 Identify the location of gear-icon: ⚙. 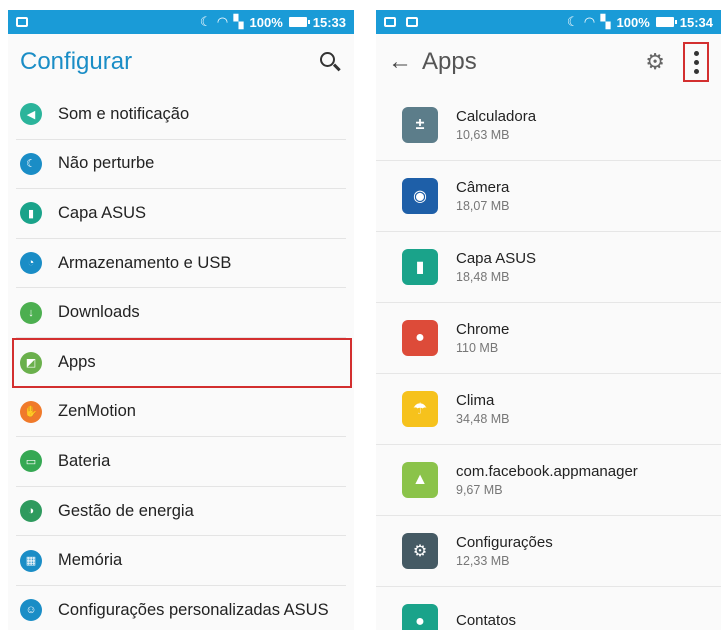
(655, 62).